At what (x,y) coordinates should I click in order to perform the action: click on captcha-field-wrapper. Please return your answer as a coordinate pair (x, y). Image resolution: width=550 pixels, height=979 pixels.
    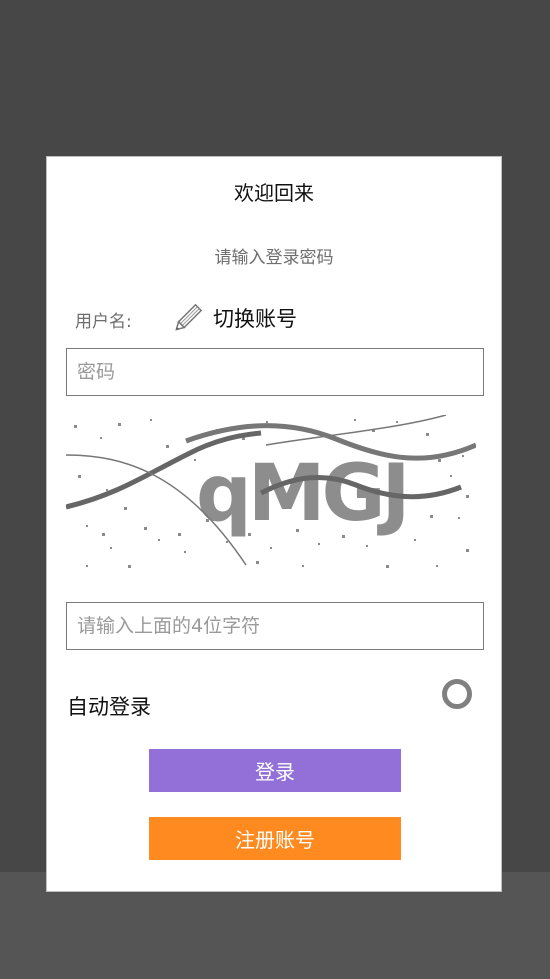
    Looking at the image, I should click on (275, 626).